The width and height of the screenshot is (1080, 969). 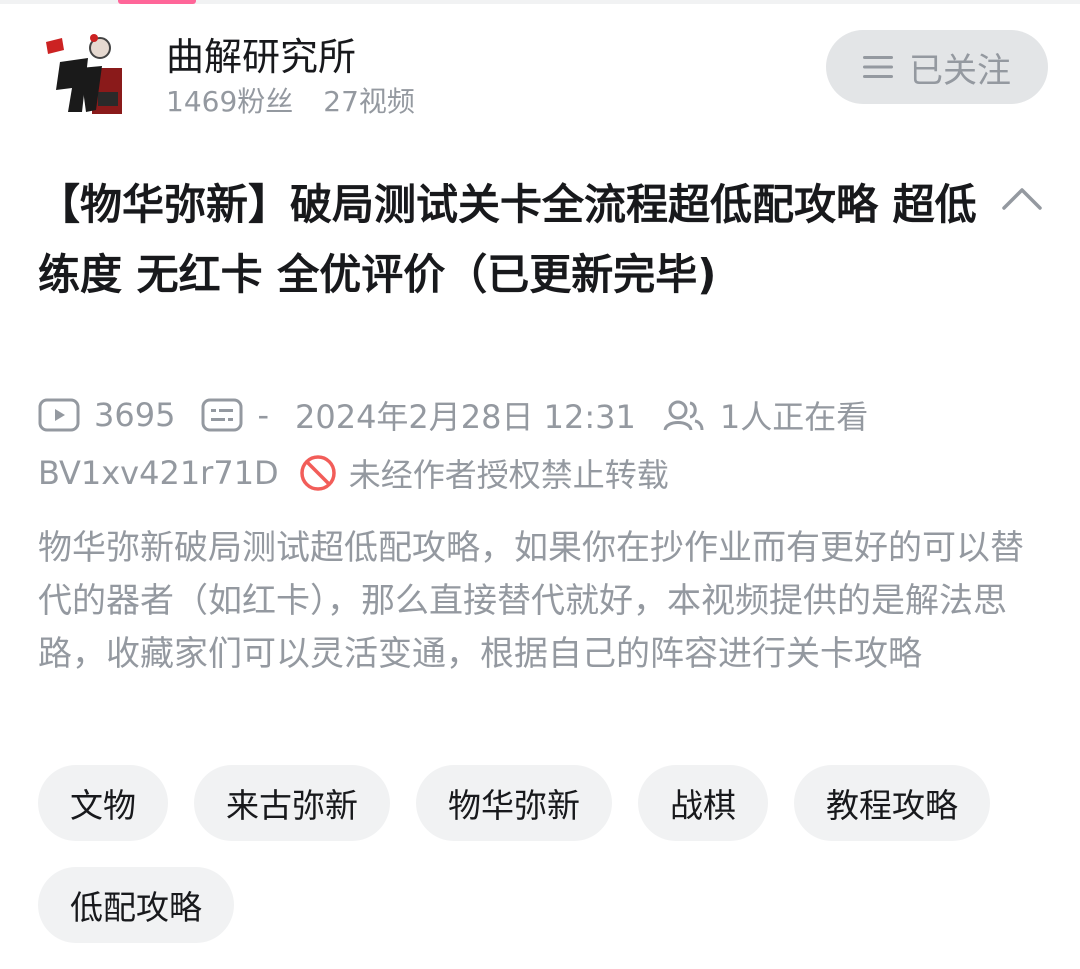 I want to click on uploader-header: 曲解研究所 1469粉丝 27视频 已关注, so click(x=542, y=73).